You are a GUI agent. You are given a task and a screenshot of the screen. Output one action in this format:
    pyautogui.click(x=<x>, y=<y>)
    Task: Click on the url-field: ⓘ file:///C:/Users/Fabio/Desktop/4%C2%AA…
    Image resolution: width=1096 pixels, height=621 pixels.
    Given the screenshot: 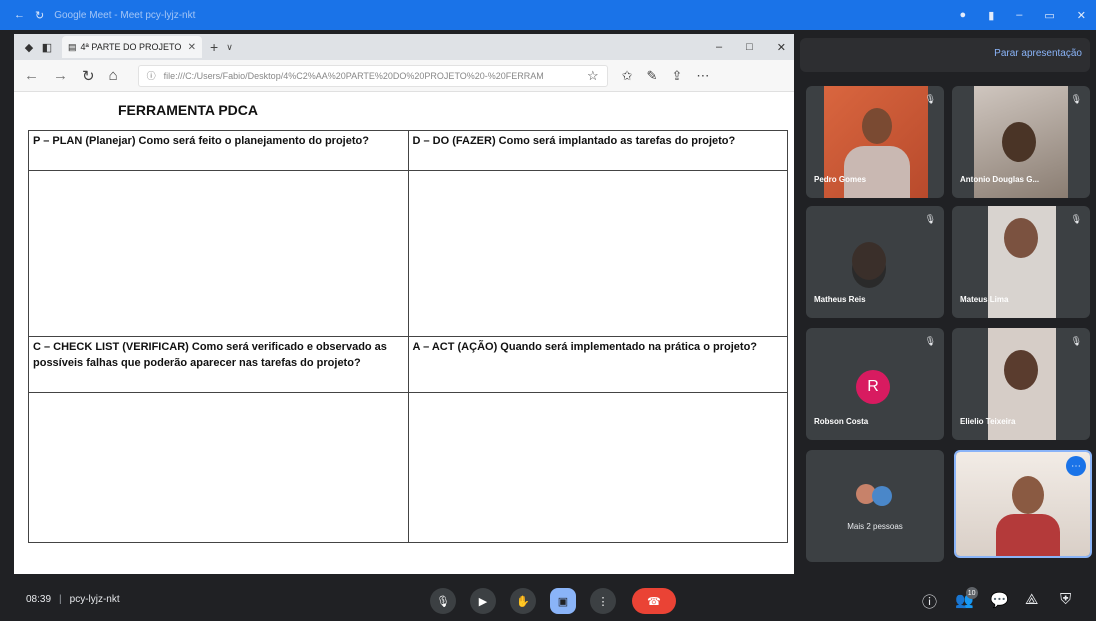 What is the action you would take?
    pyautogui.click(x=372, y=75)
    